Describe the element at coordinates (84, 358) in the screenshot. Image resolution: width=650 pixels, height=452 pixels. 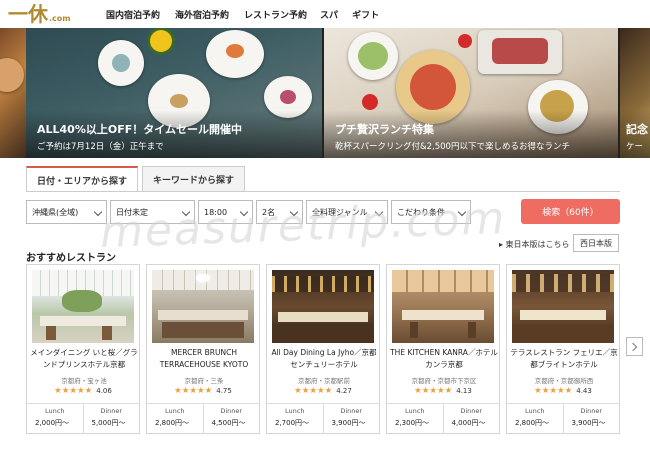
I see `restaurant-name: メインダイニング いと桜／グランドプリンスホテル京都` at that location.